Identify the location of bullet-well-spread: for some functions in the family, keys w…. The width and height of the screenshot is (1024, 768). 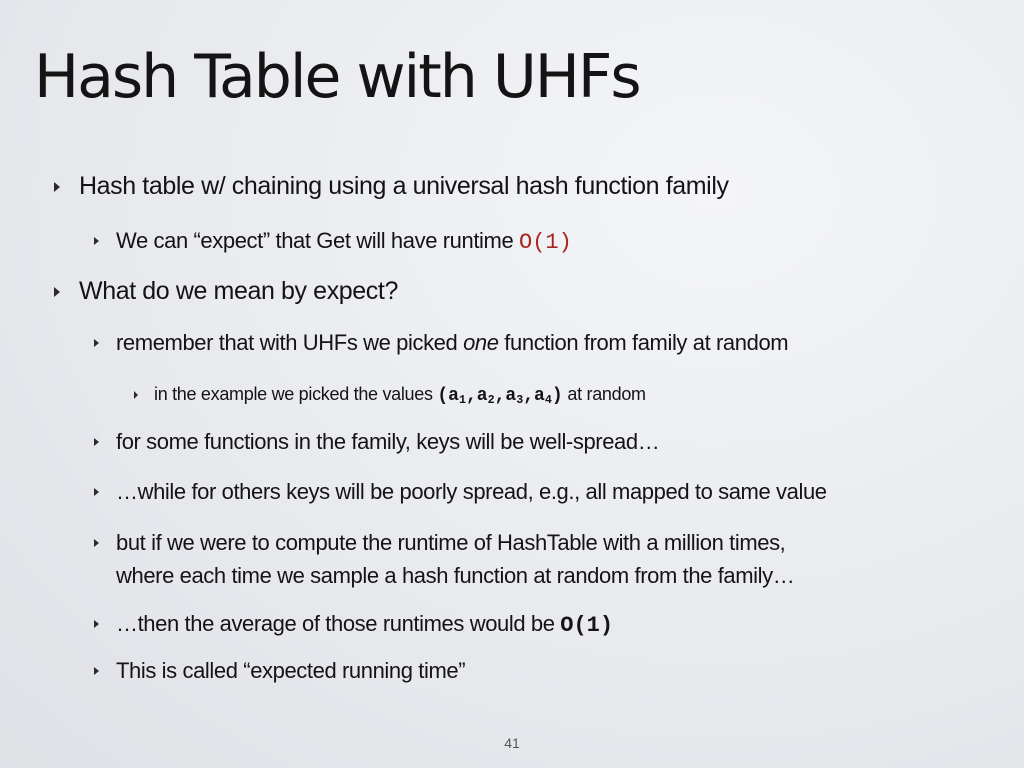
(377, 442).